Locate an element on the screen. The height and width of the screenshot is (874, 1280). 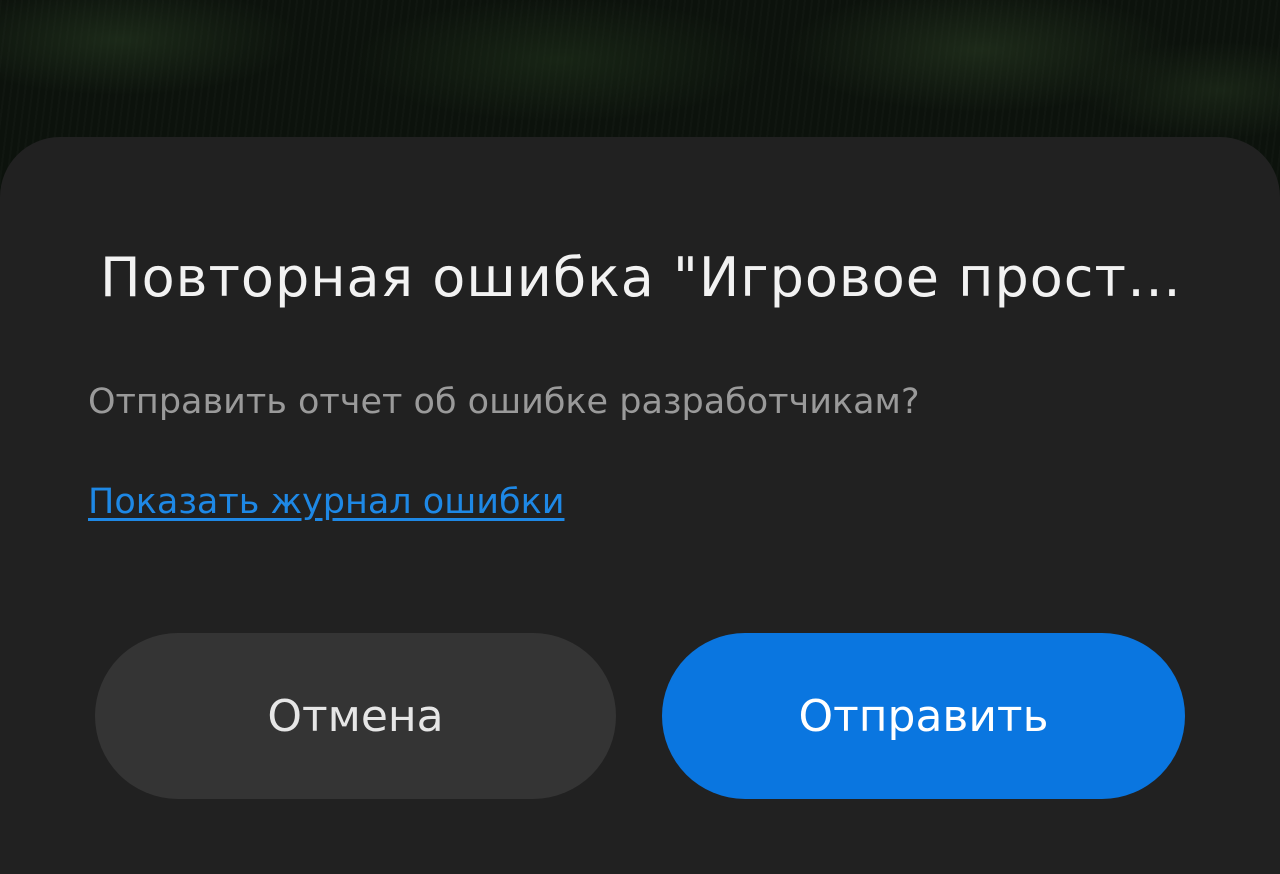
dialog-message: Отправить отчет об ошибке разработчикам? is located at coordinates (504, 402).